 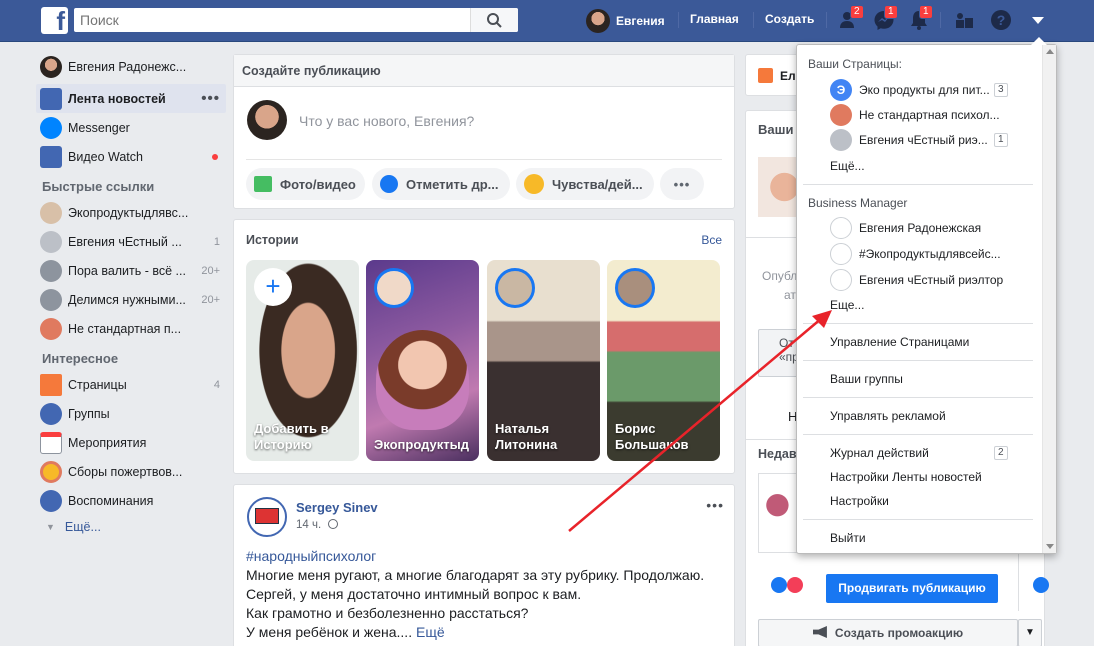 I want to click on annotation-arrow, so click(x=700, y=421).